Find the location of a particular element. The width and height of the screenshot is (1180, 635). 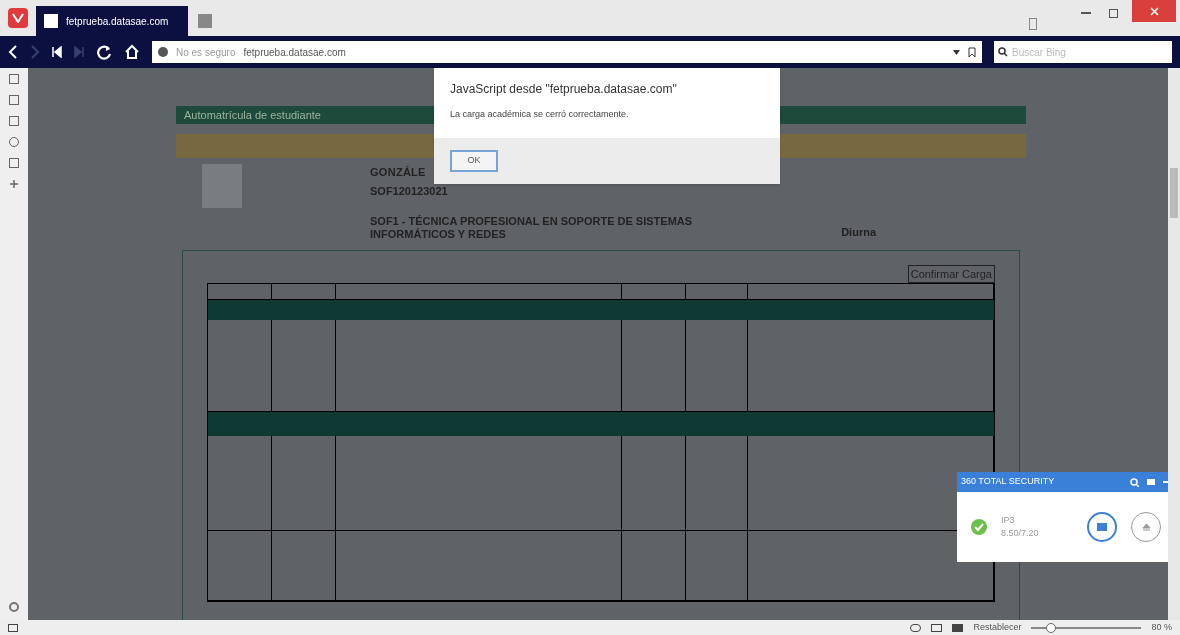

home-icon is located at coordinates (132, 52).